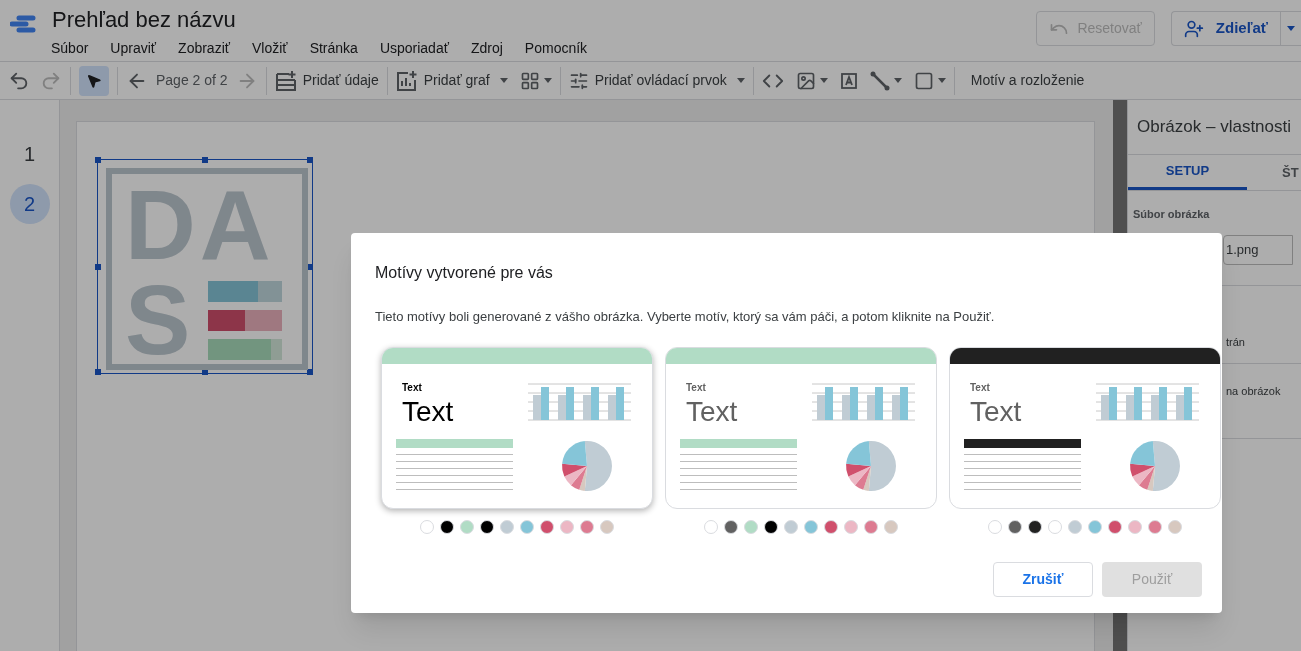 Image resolution: width=1301 pixels, height=651 pixels. What do you see at coordinates (204, 48) in the screenshot?
I see `menu-item: Zobraziť` at bounding box center [204, 48].